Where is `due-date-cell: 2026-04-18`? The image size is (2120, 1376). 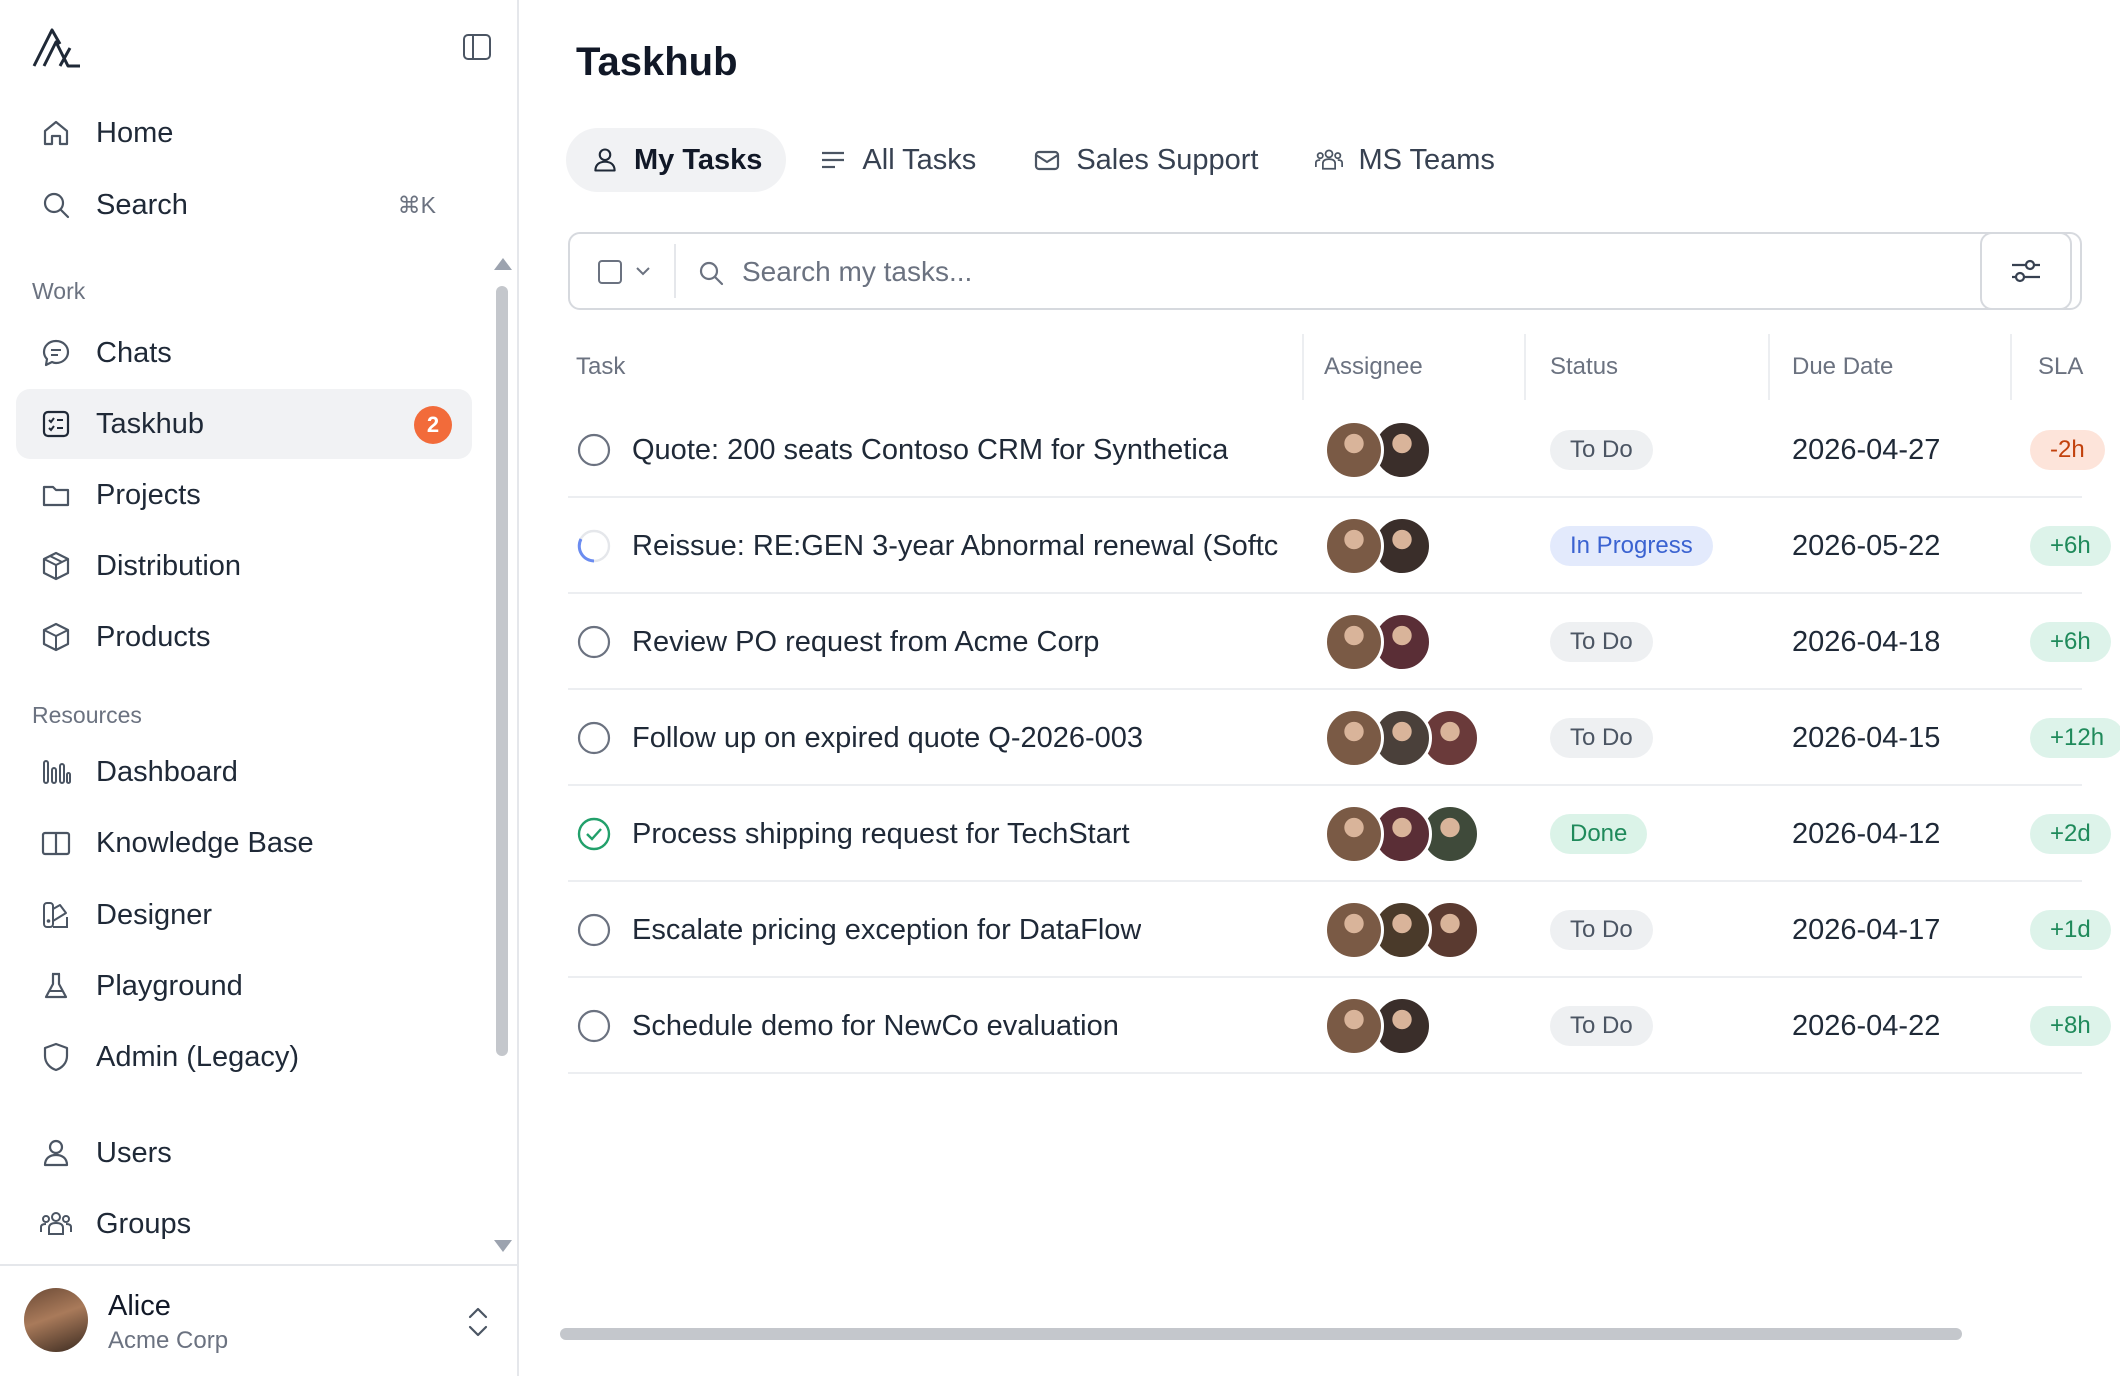 due-date-cell: 2026-04-18 is located at coordinates (1866, 642).